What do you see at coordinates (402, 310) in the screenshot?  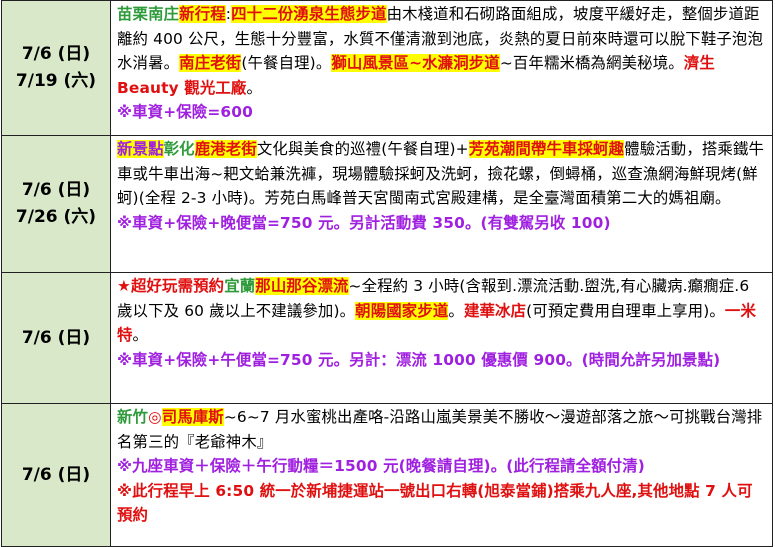 I see `attraction-name: 朝陽國家步道` at bounding box center [402, 310].